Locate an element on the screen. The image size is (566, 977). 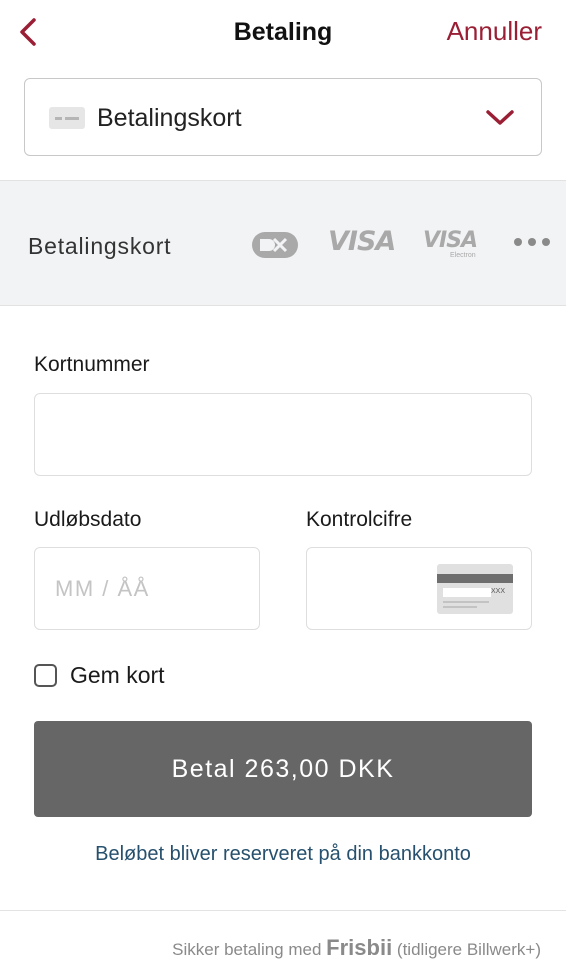
dankort-logo-icon is located at coordinates (275, 245).